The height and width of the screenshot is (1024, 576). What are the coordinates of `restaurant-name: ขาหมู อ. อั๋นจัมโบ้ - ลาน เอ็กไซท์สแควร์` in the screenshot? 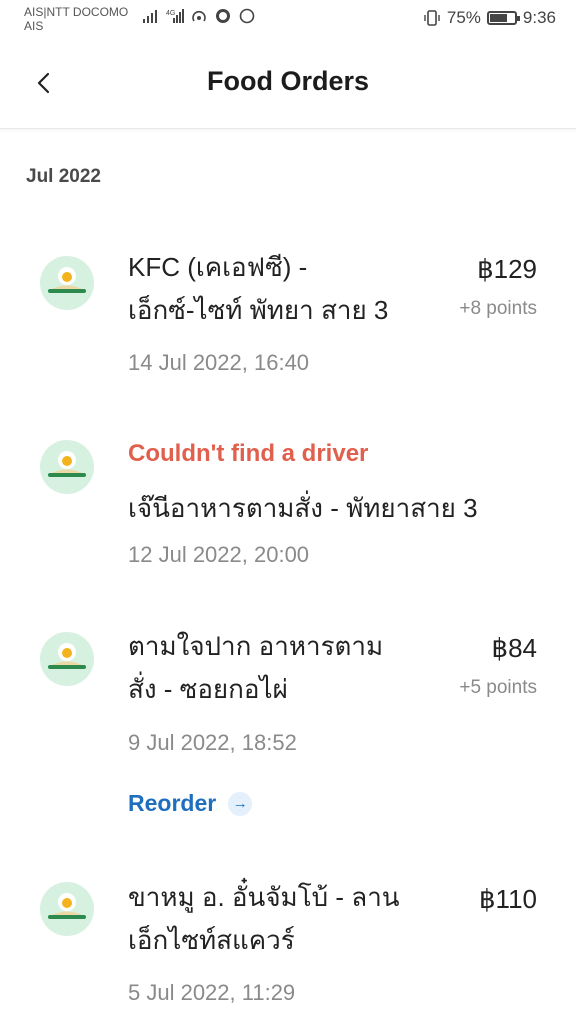 It's located at (264, 918).